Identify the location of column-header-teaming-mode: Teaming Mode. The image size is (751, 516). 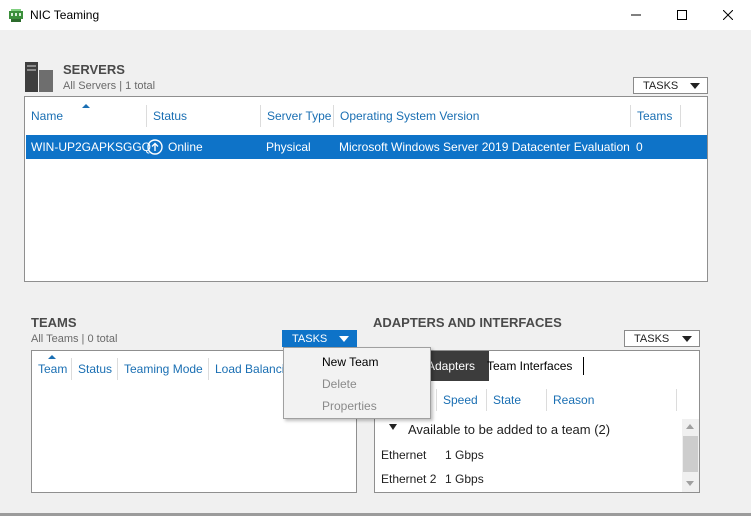
(163, 369).